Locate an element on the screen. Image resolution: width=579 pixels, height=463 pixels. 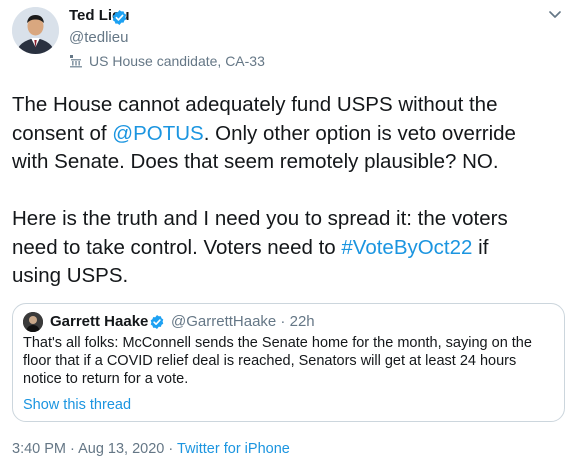
author-avatar is located at coordinates (35, 30).